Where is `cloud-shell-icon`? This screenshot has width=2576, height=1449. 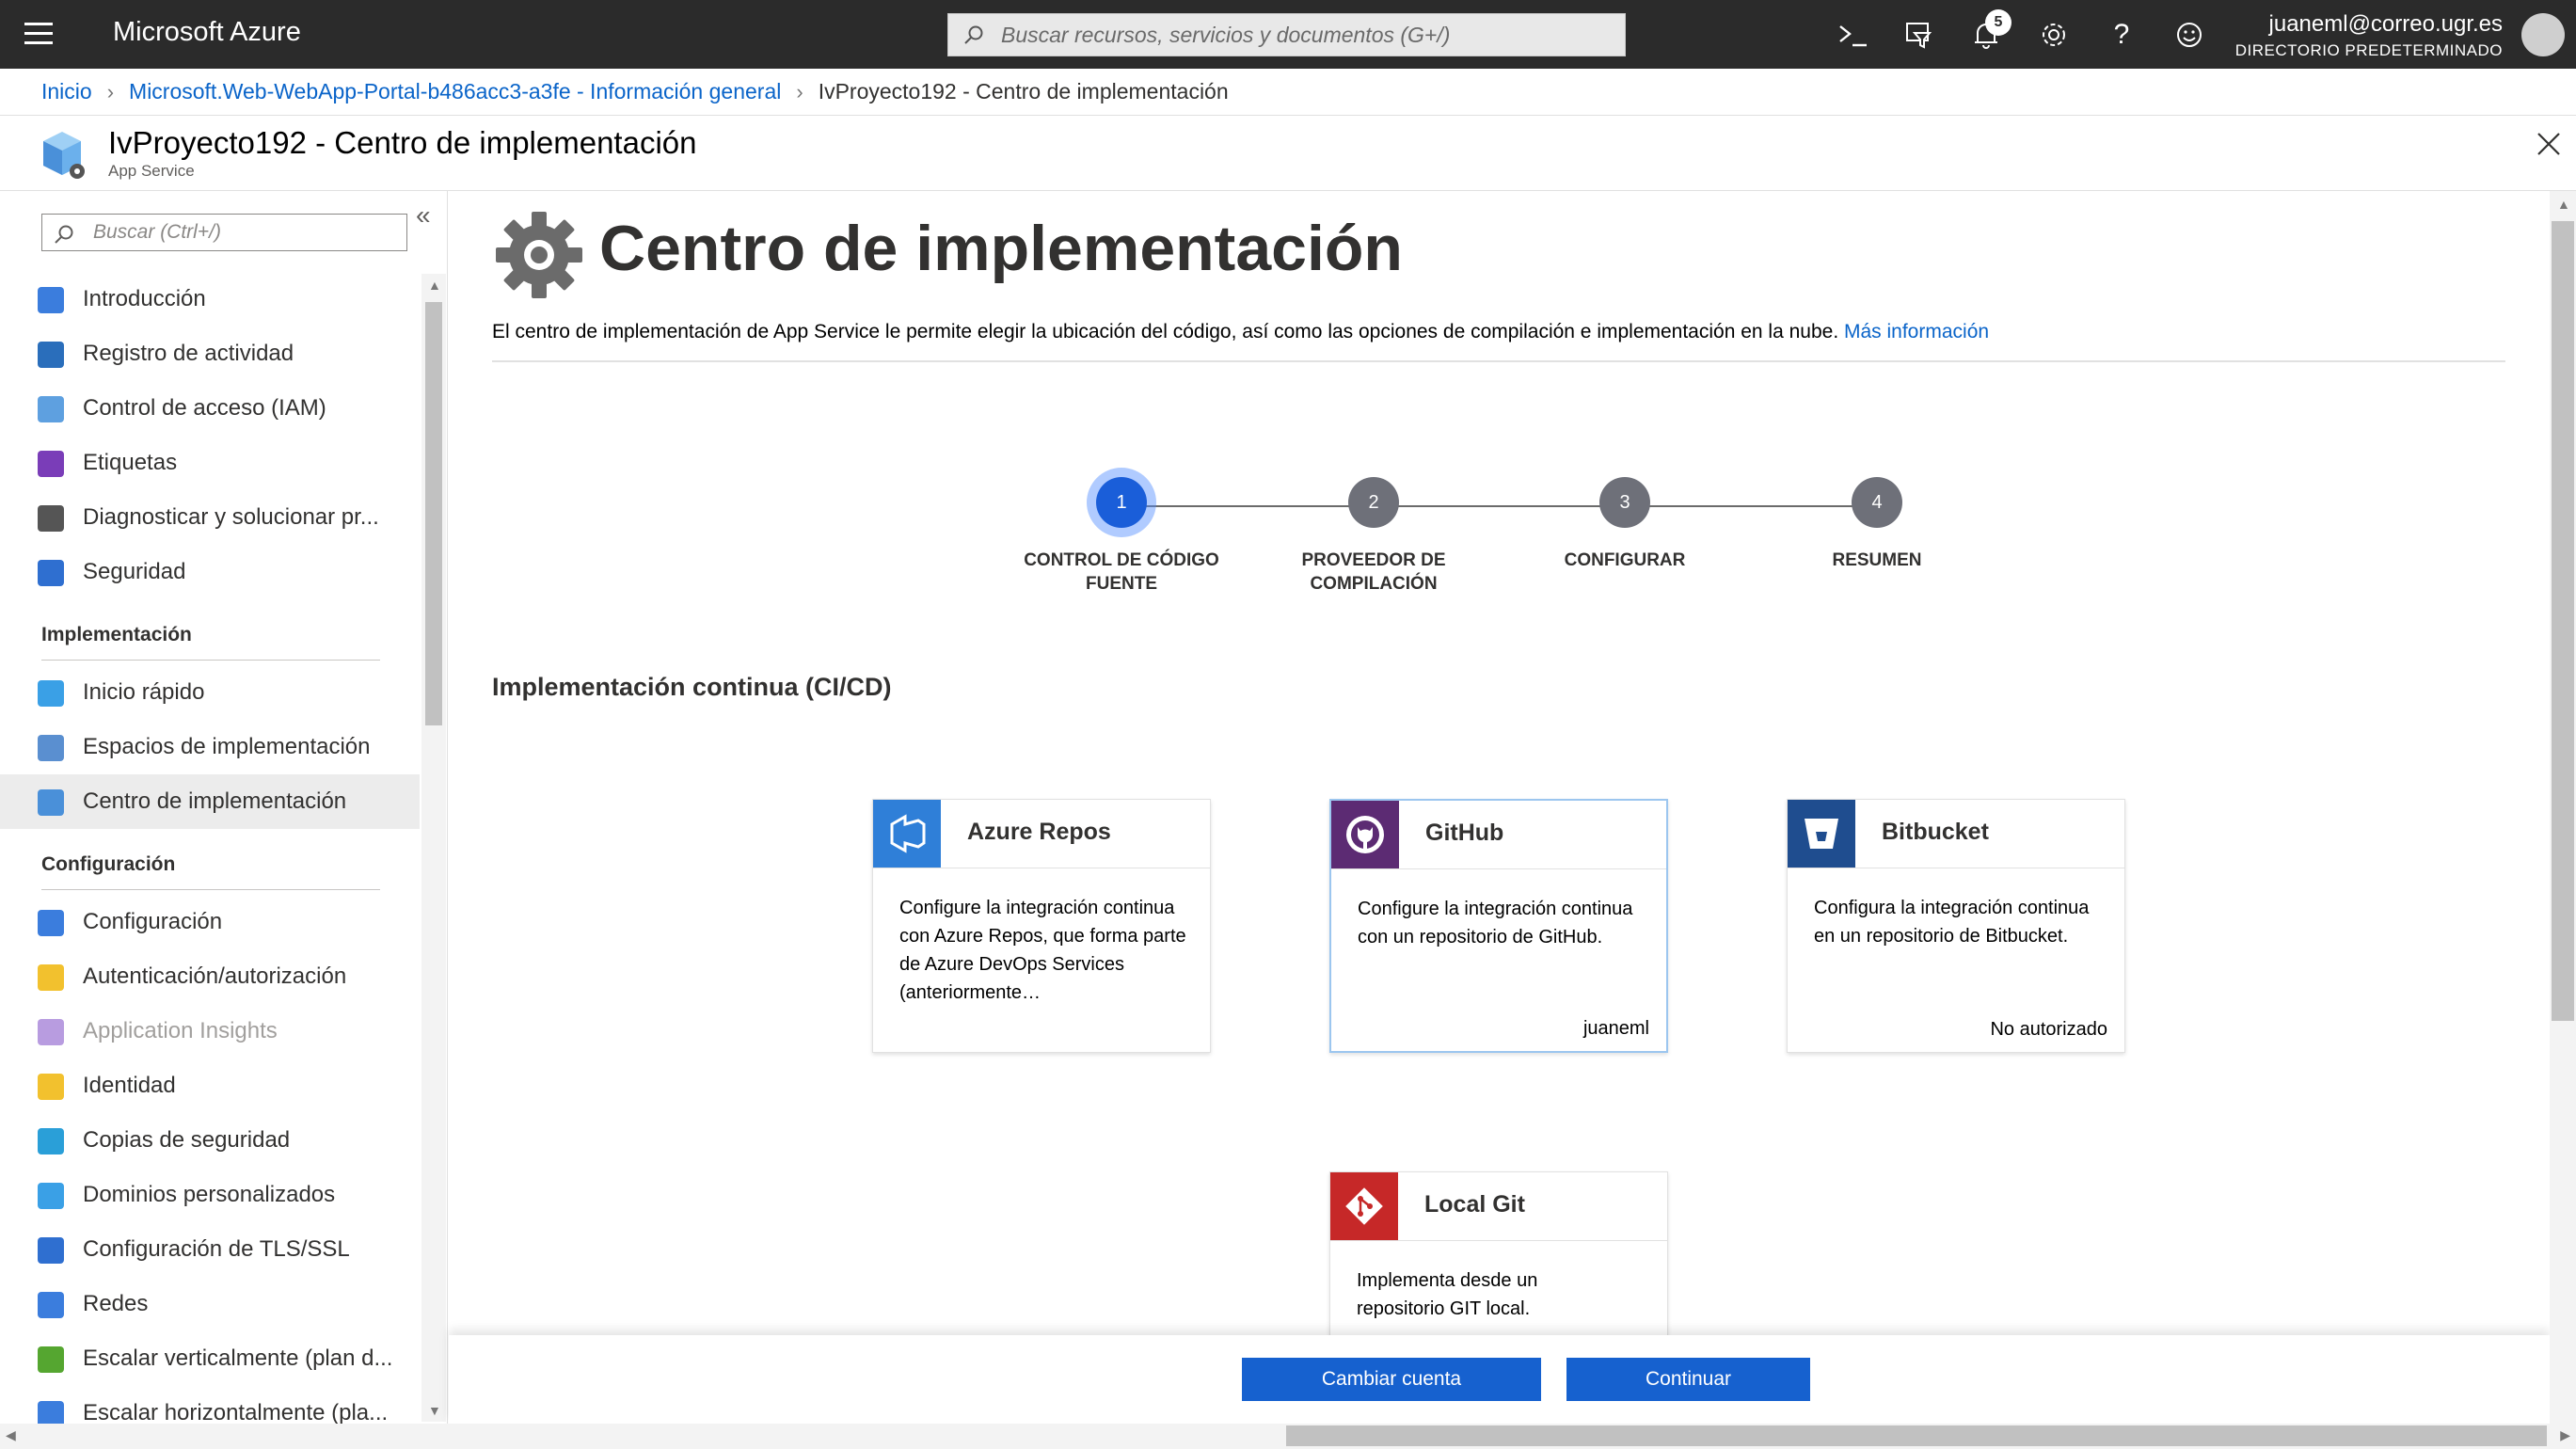 cloud-shell-icon is located at coordinates (1852, 35).